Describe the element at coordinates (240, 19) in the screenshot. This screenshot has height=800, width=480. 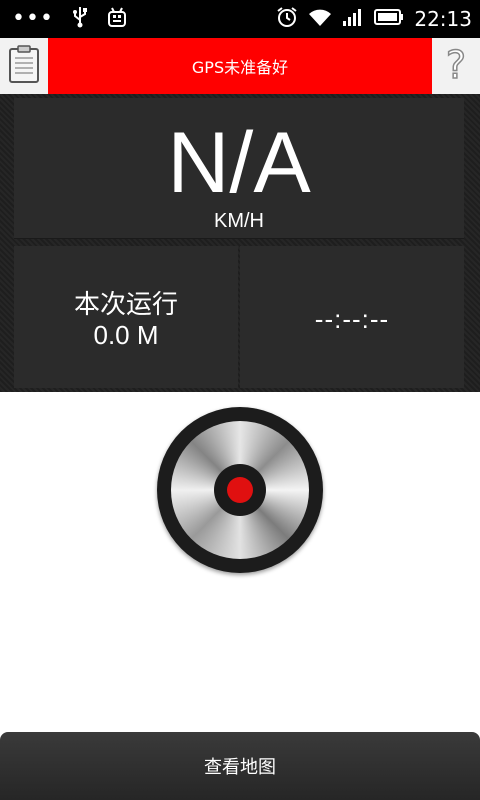
I see `status-bar: ••• 22:13` at that location.